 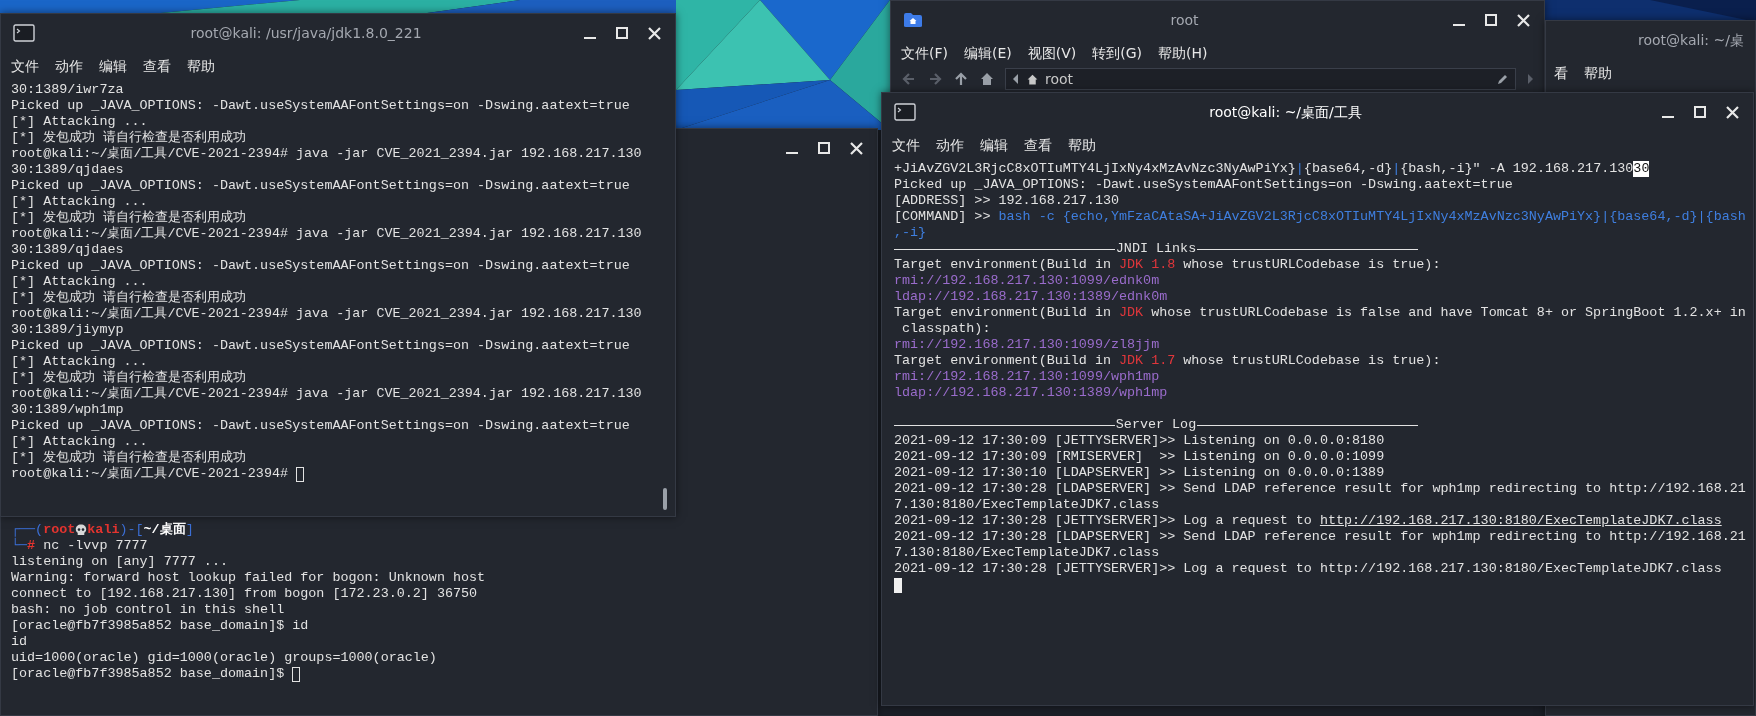 What do you see at coordinates (961, 79) in the screenshot?
I see `up-arrow-icon` at bounding box center [961, 79].